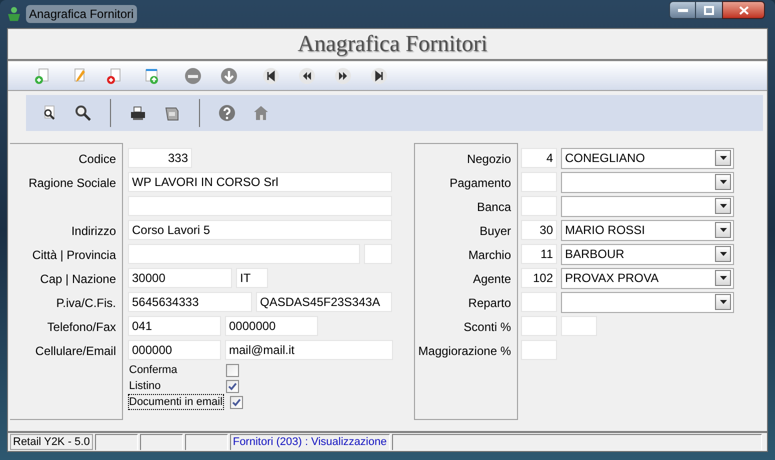 This screenshot has width=775, height=460. I want to click on input-field: 0000000, so click(271, 326).